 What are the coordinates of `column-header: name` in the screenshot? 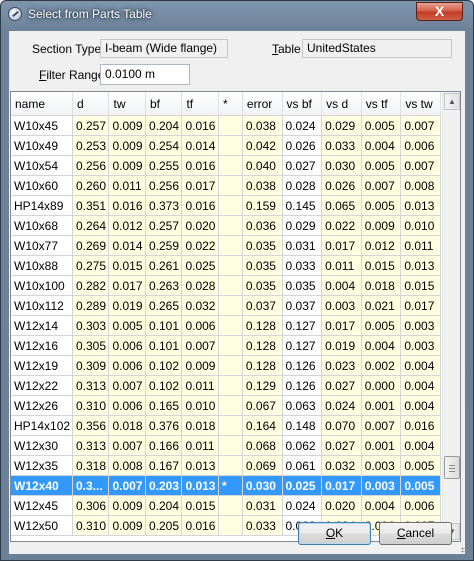 It's located at (42, 104).